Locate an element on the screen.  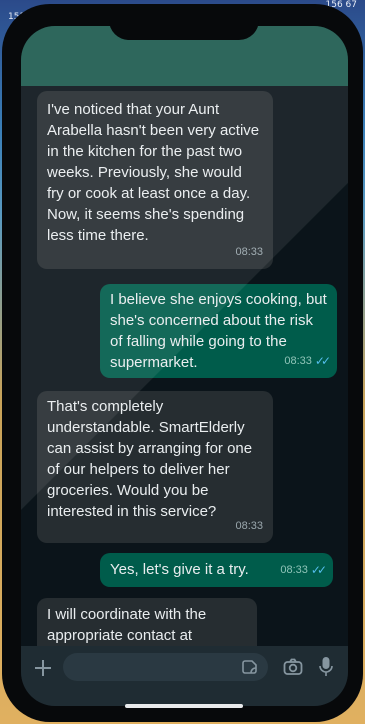
home-indicator is located at coordinates (184, 706).